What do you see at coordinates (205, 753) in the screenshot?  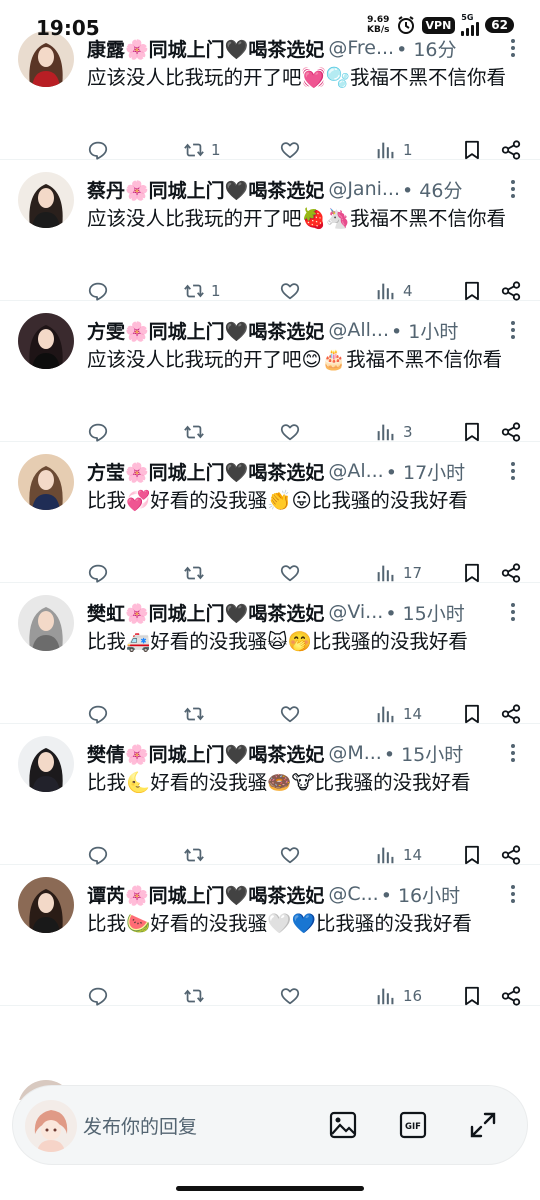 I see `display-name: 樊倩🌸同城上门🖤喝茶选妃` at bounding box center [205, 753].